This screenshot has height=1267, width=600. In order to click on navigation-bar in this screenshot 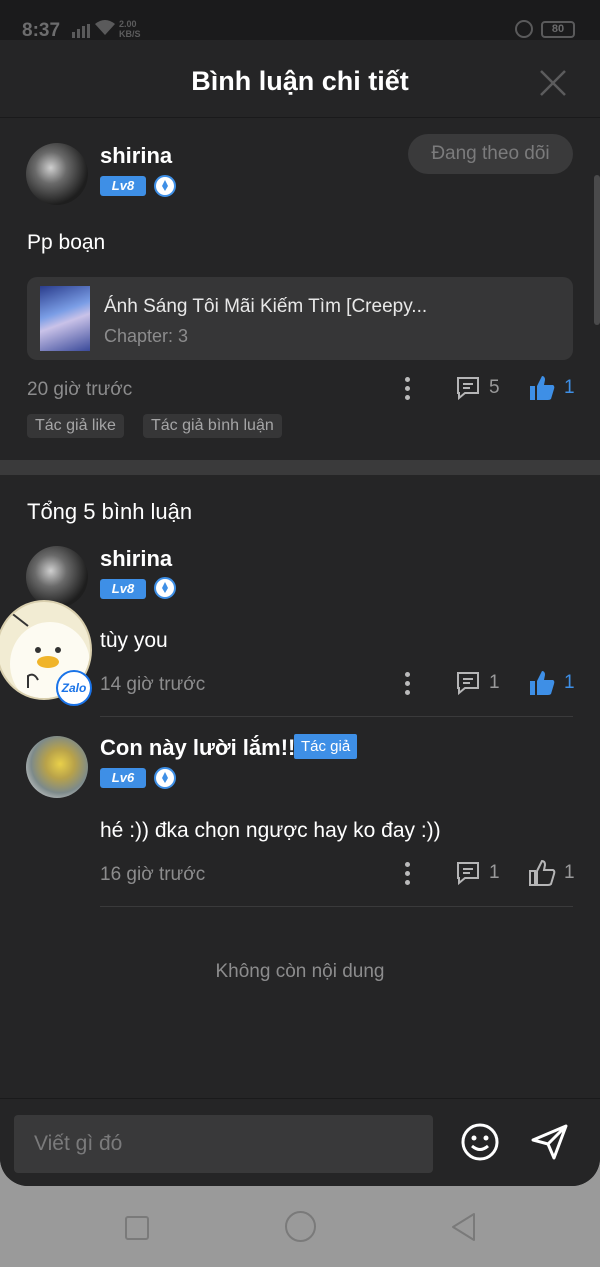, I will do `click(300, 1226)`.